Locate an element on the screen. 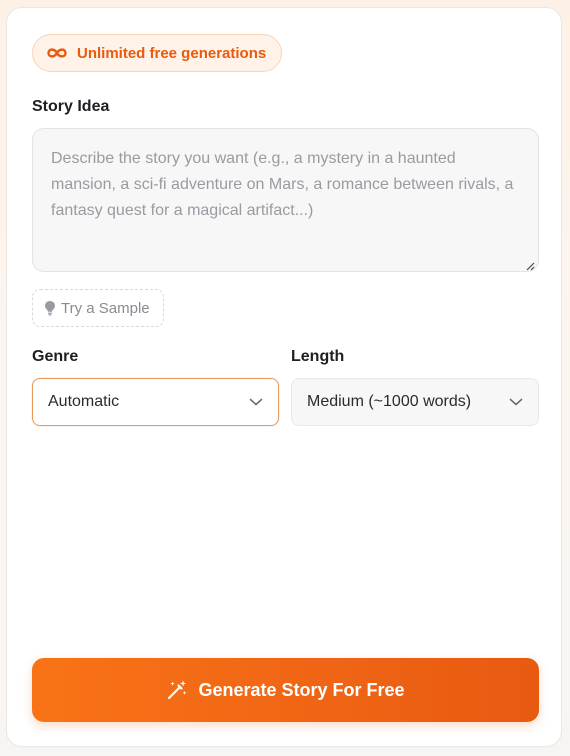  length-selected-value: Medium (~1000 words) is located at coordinates (389, 401).